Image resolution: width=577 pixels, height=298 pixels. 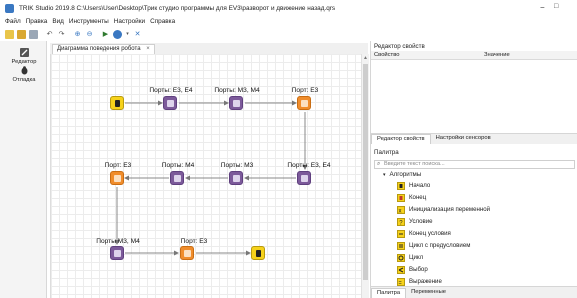 I want to click on redo-icon: ↷, so click(x=61, y=34).